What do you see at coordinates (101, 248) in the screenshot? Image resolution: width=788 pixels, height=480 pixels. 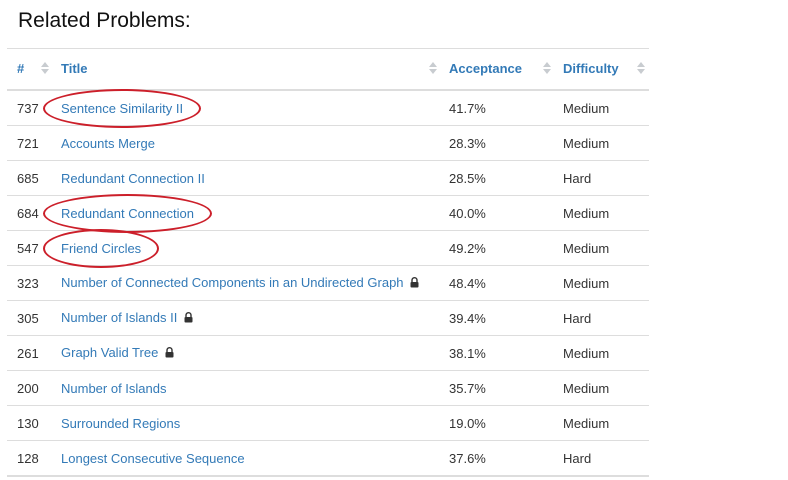 I see `problem-title-link: Friend Circles` at bounding box center [101, 248].